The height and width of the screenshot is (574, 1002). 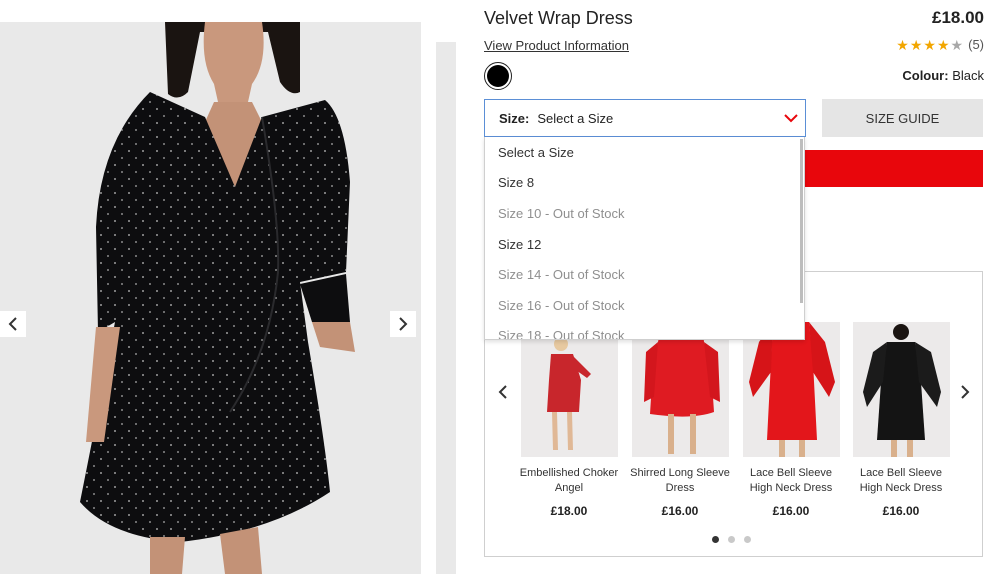 I want to click on colour-display: Colour: Black, so click(x=943, y=75).